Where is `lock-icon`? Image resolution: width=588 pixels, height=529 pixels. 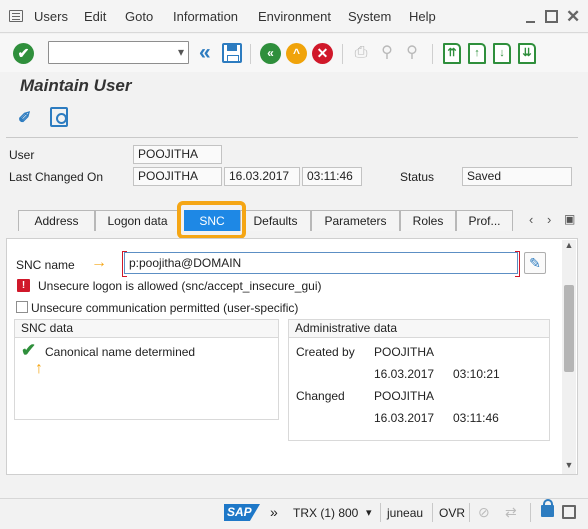
lock-icon is located at coordinates (547, 508).